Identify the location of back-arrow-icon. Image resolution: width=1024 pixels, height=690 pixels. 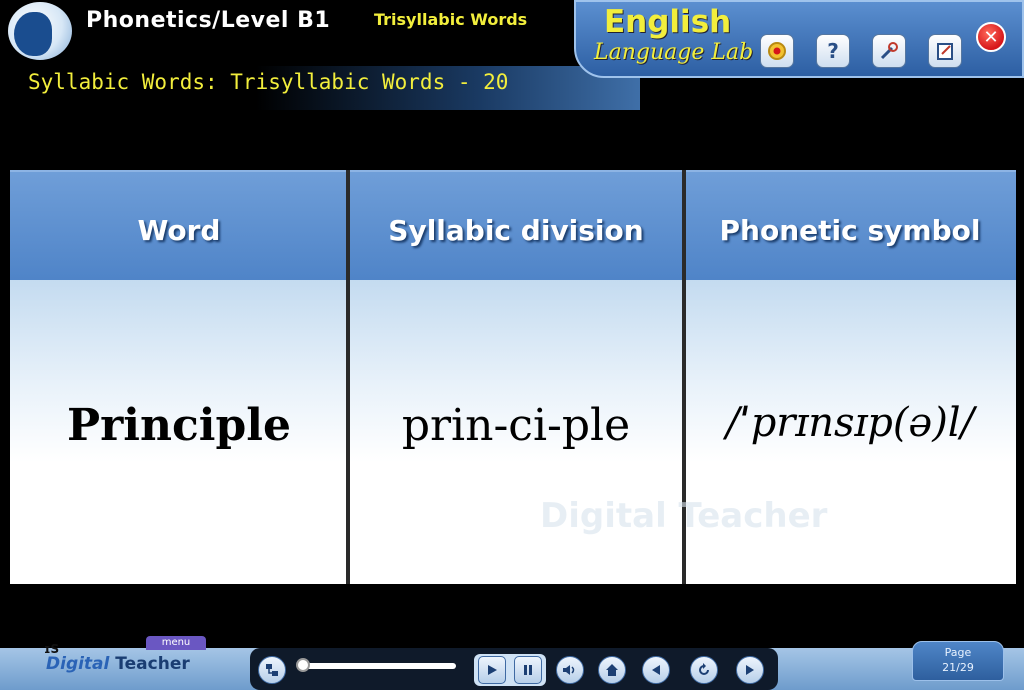
(656, 670).